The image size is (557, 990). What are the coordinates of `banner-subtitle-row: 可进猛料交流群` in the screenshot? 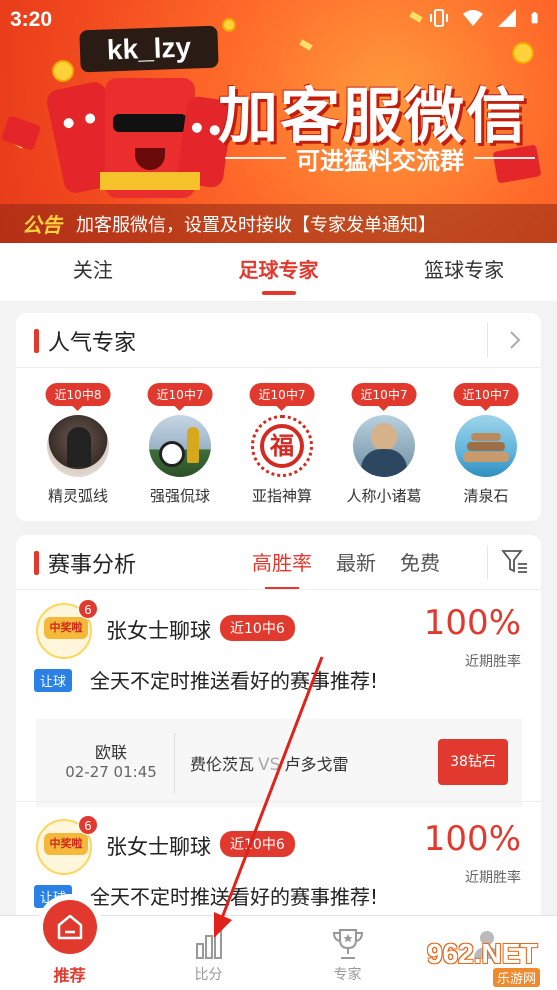 It's located at (380, 159).